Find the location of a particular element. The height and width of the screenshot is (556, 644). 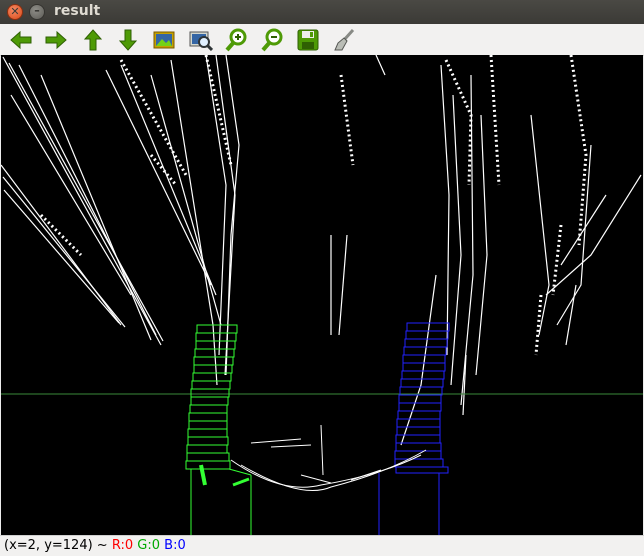

zoom-out-icon is located at coordinates (272, 40).